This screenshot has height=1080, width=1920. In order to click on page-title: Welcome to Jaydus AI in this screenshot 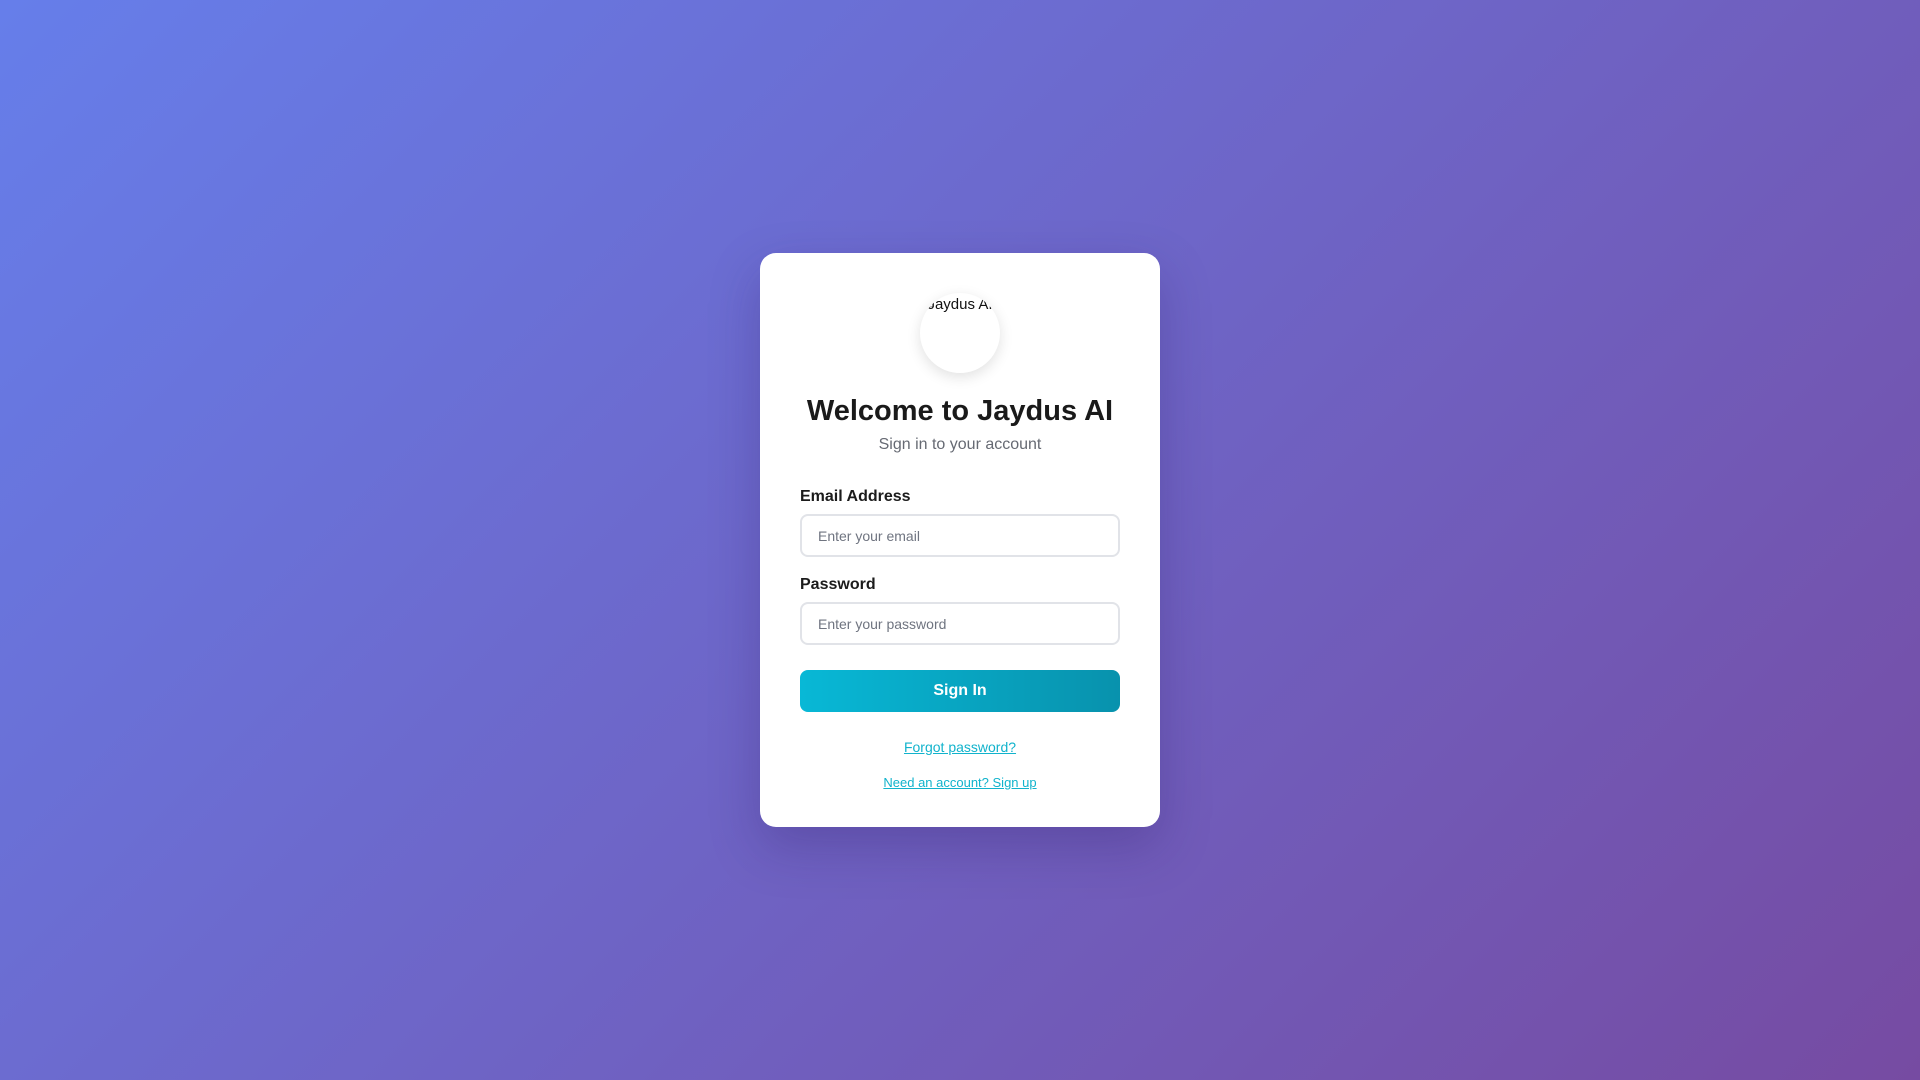, I will do `click(960, 411)`.